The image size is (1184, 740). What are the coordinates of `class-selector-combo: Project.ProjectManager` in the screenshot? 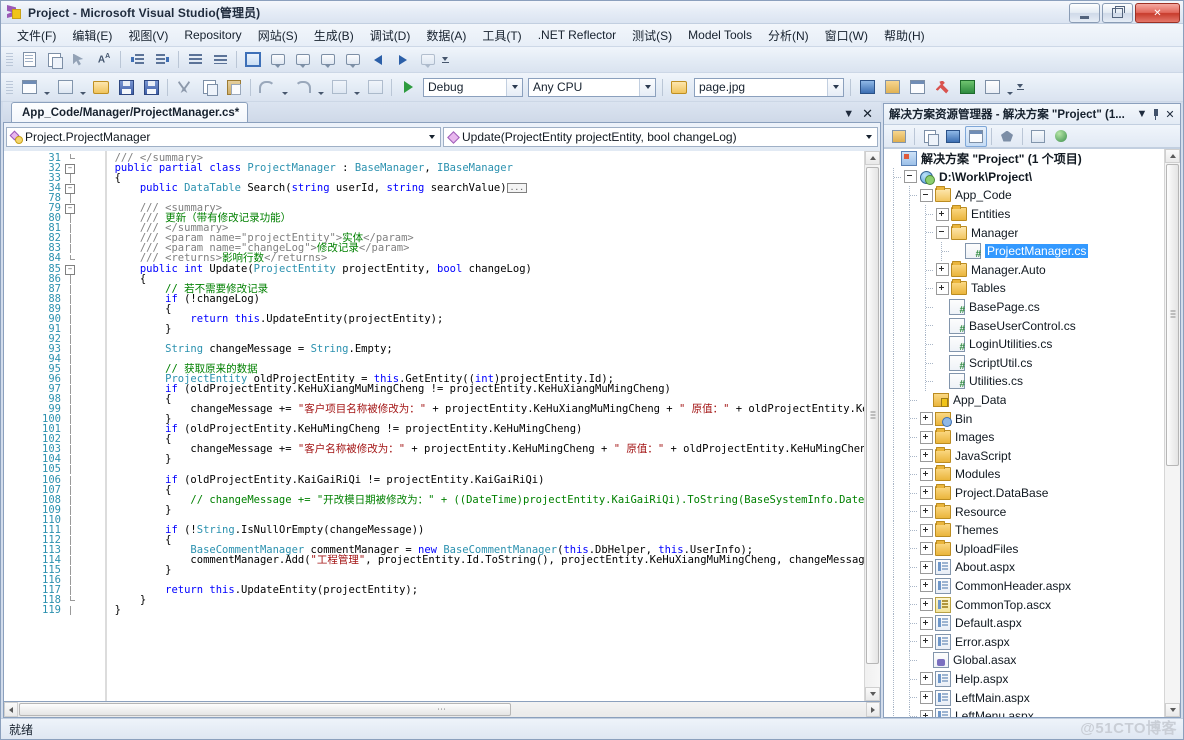 It's located at (223, 137).